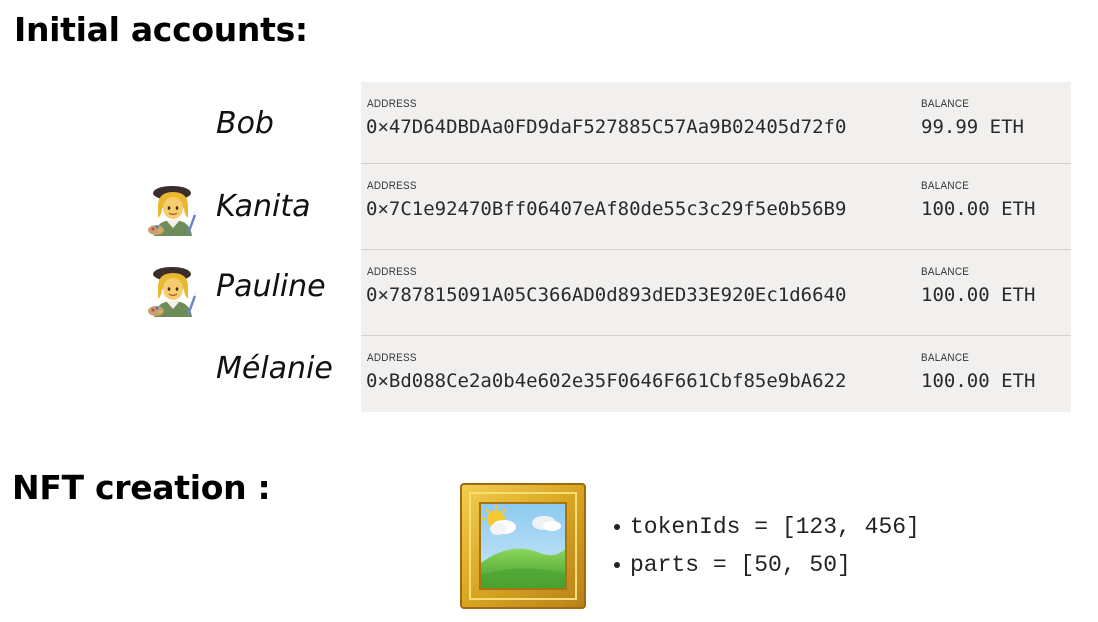 The image size is (1098, 622). What do you see at coordinates (161, 29) in the screenshot?
I see `initial-accounts-heading: Initial accounts:` at bounding box center [161, 29].